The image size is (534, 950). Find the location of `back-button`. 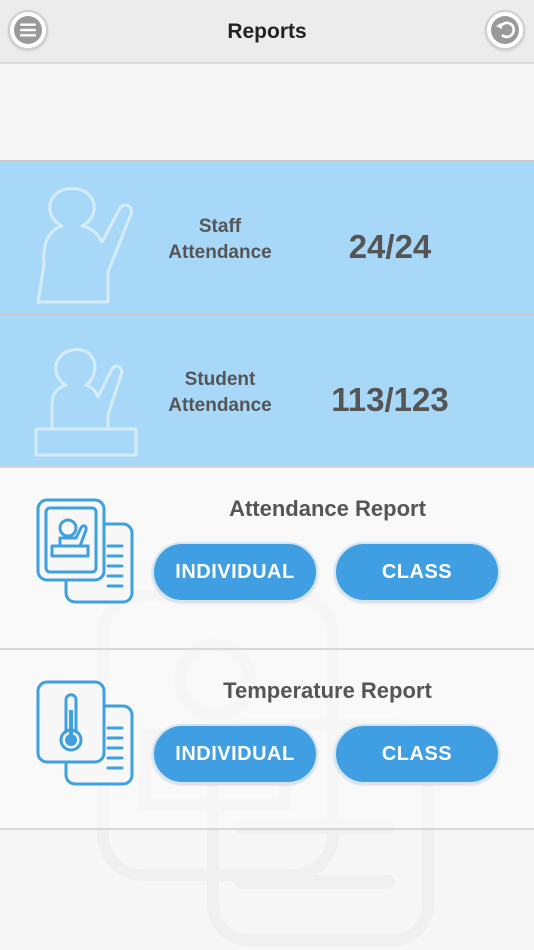

back-button is located at coordinates (505, 30).